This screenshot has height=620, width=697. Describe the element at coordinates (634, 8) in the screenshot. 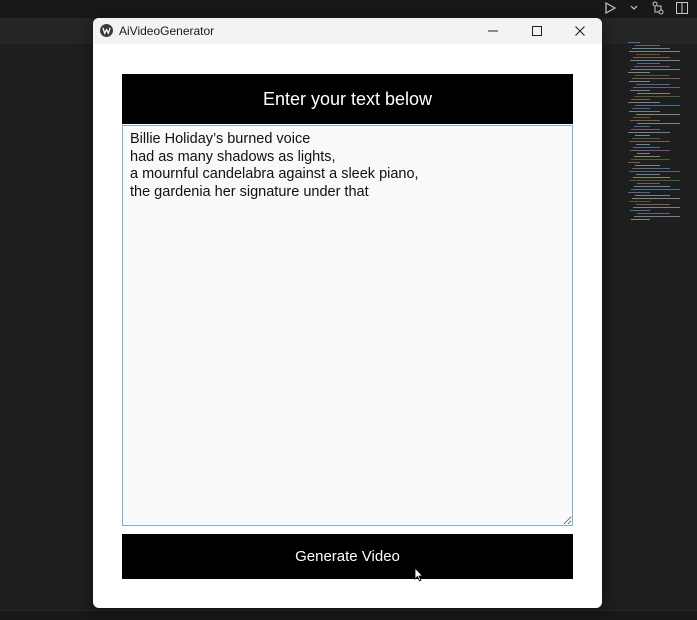

I see `chevron-down-icon` at that location.